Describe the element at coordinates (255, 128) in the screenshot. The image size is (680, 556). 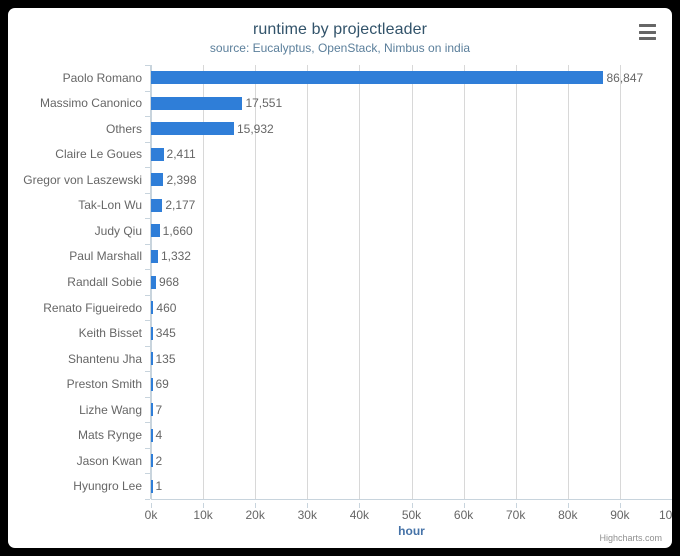
I see `bar-value-label: 15,932` at that location.